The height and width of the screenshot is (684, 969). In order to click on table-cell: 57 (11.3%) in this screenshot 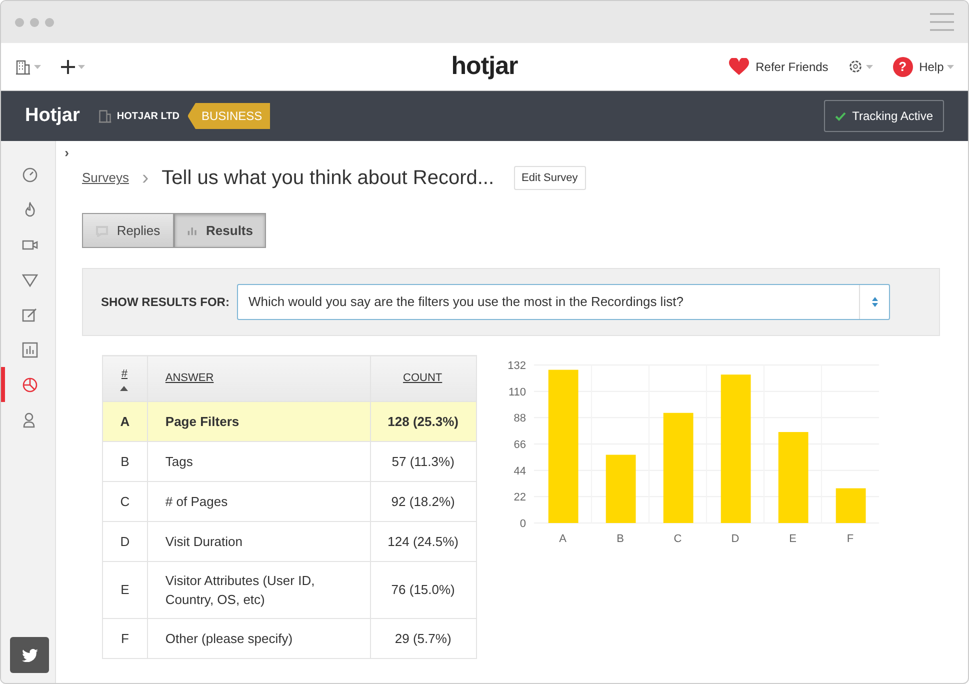, I will do `click(423, 462)`.